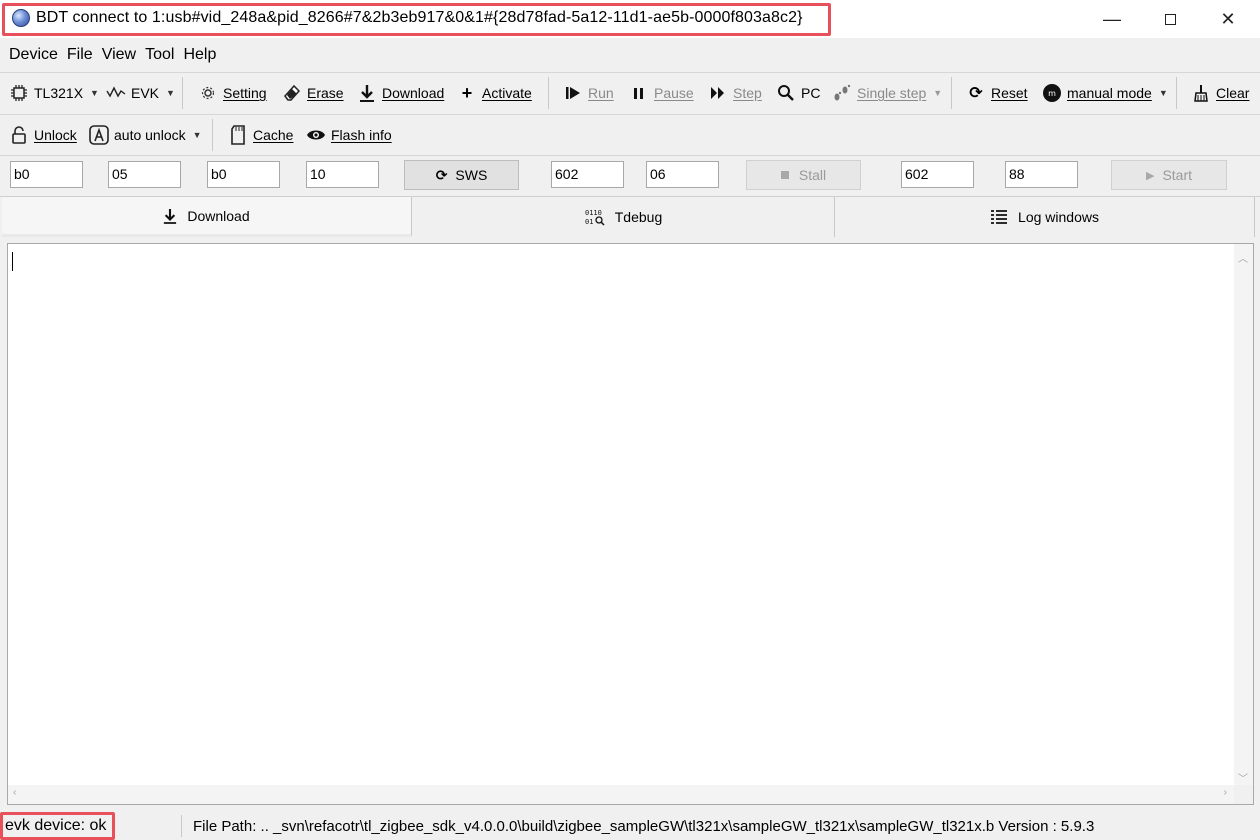 The height and width of the screenshot is (840, 1260). Describe the element at coordinates (19, 93) in the screenshot. I see `chip-icon` at that location.